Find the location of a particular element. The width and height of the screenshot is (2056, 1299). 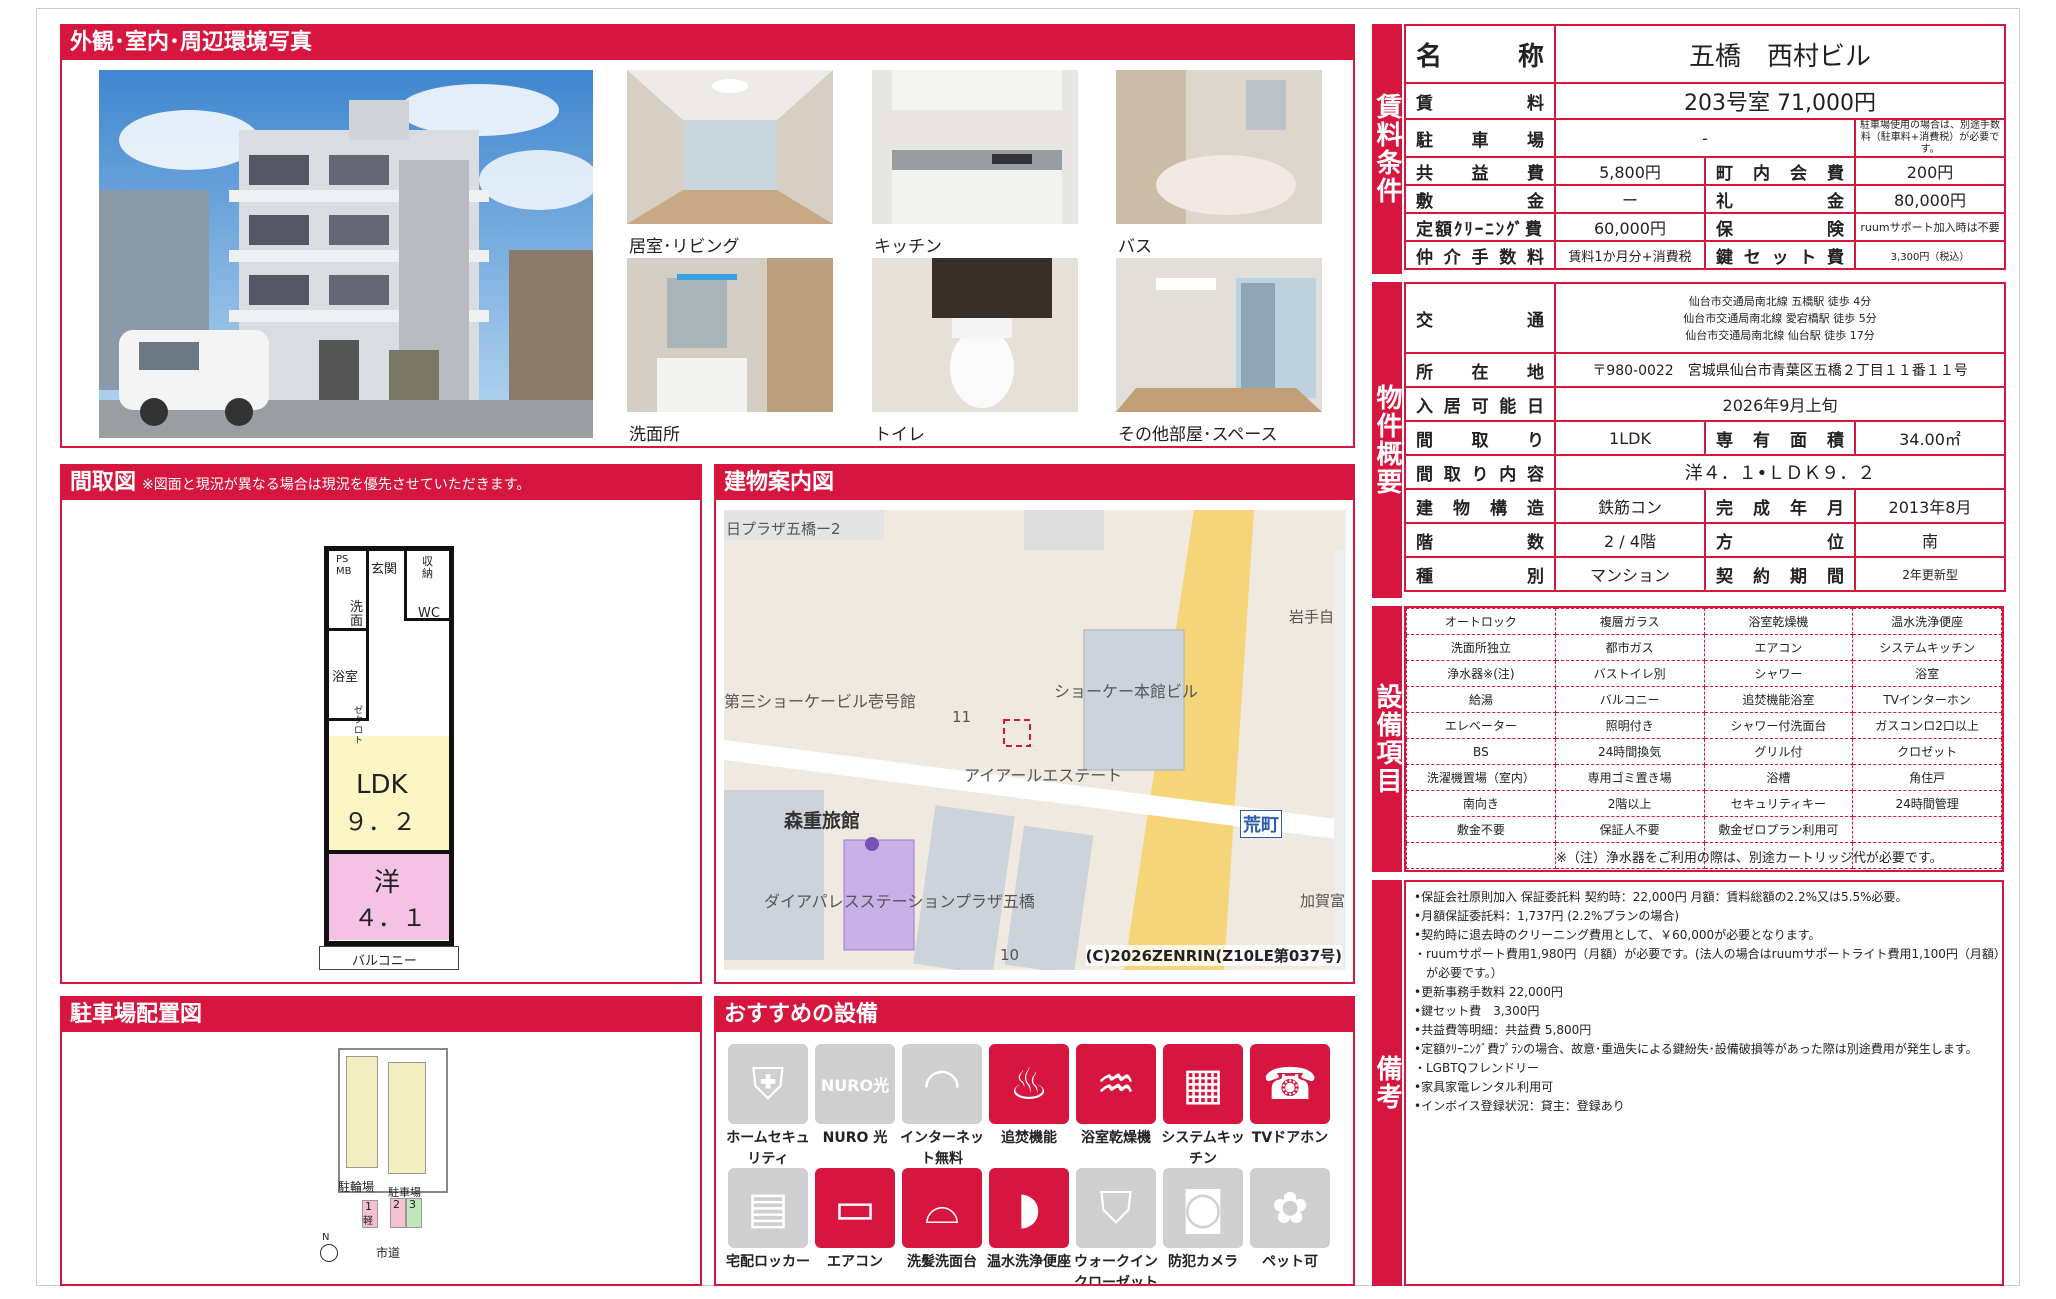

equipment-item: 洗面所独立 is located at coordinates (1481, 647).